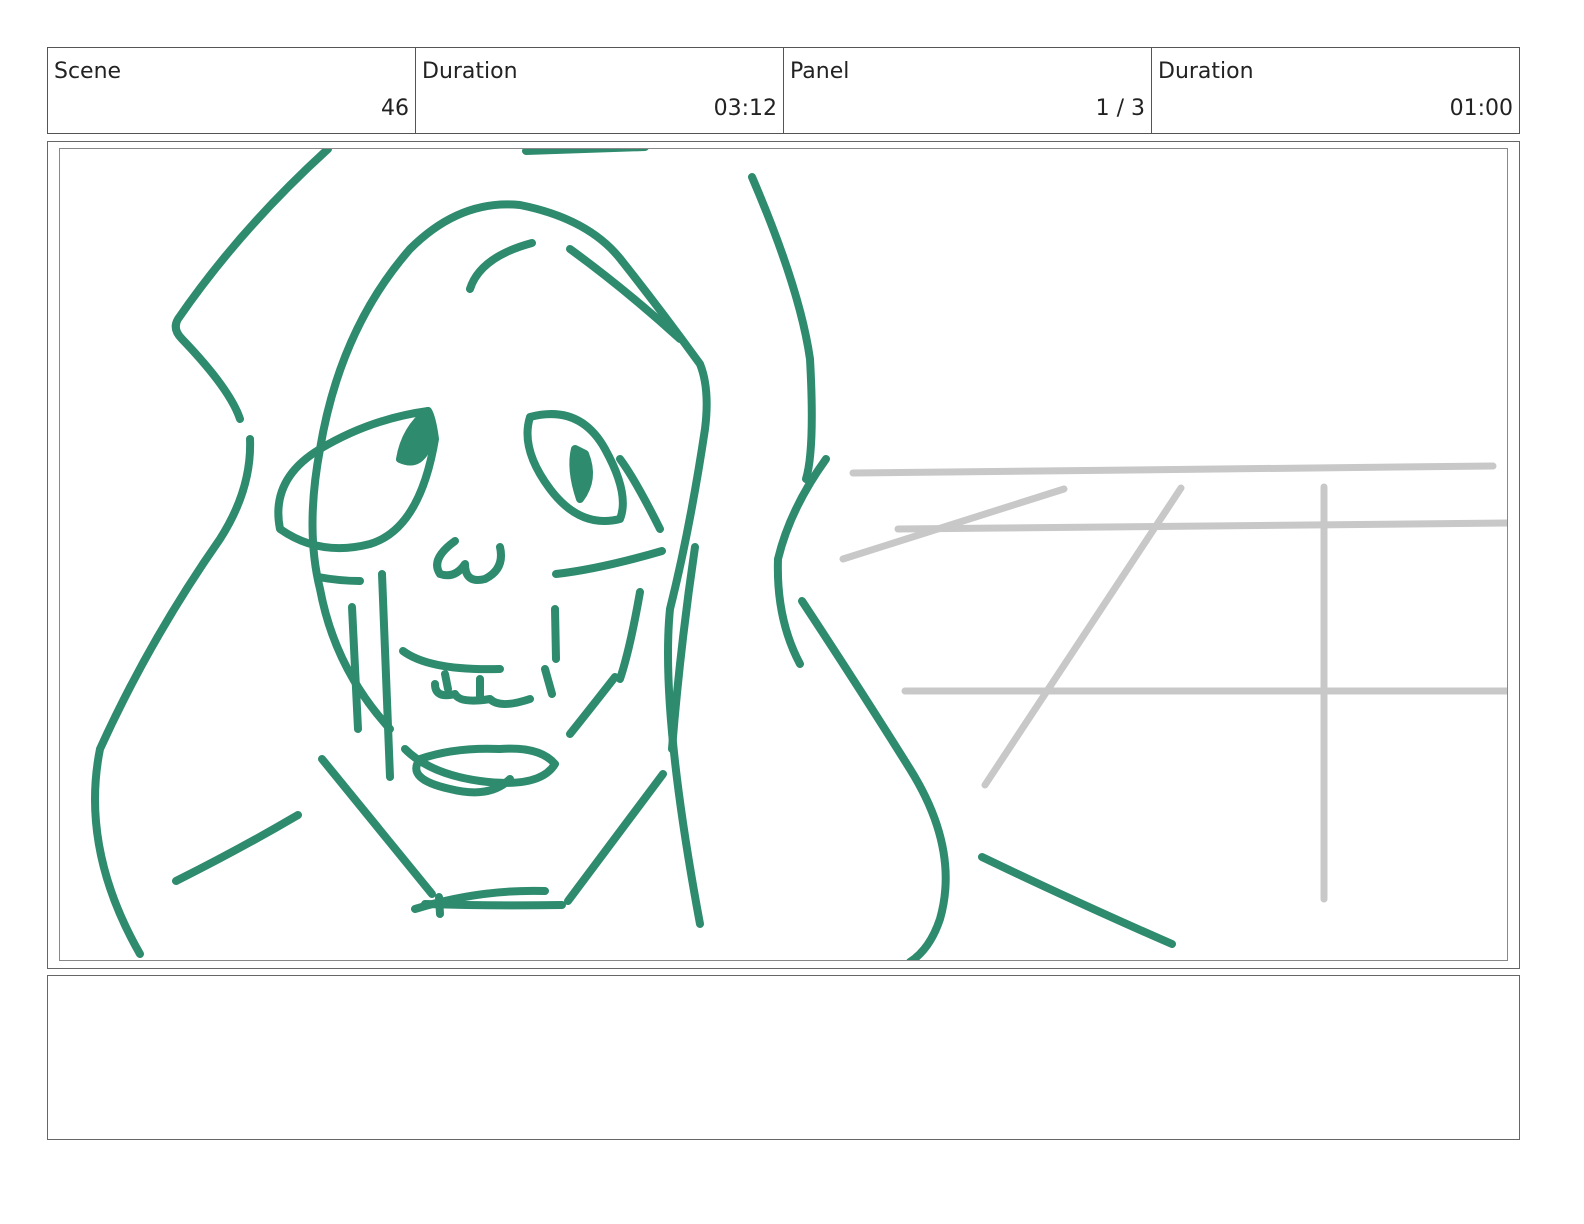 The width and height of the screenshot is (1584, 1224). I want to click on skull-right-contour, so click(664, 592).